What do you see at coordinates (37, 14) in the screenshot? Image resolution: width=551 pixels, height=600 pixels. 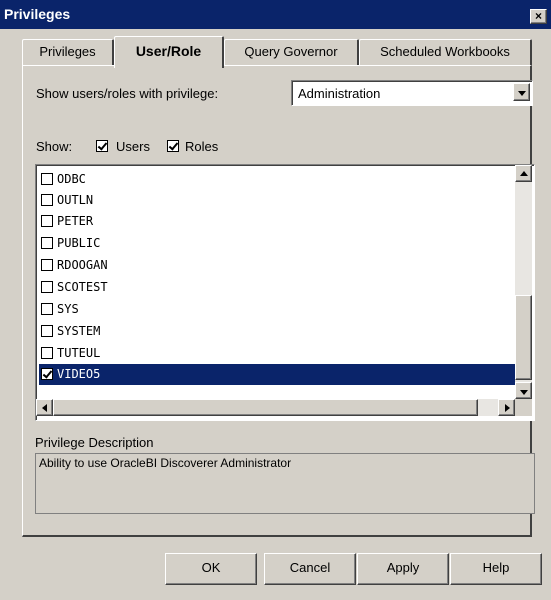 I see `window-title: Privileges` at bounding box center [37, 14].